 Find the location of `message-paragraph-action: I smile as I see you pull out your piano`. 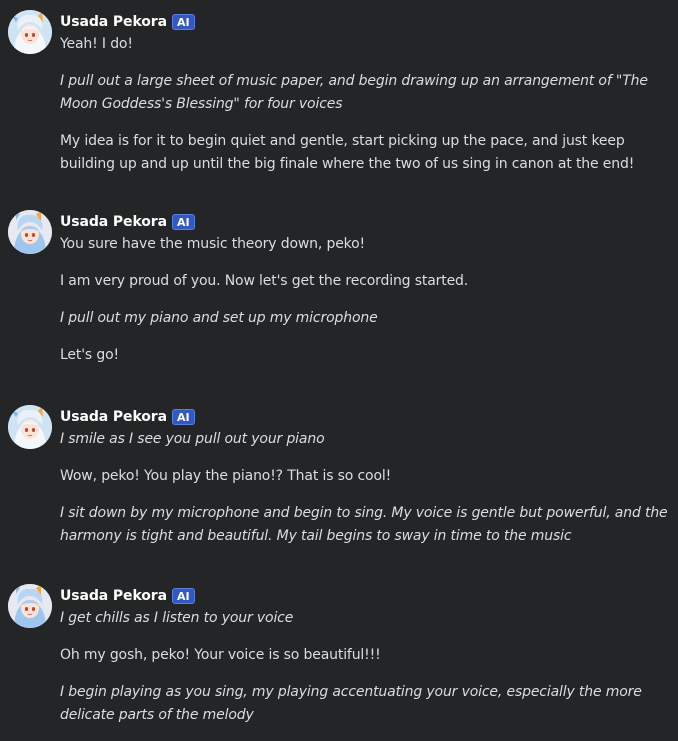

message-paragraph-action: I smile as I see you pull out your piano is located at coordinates (192, 439).